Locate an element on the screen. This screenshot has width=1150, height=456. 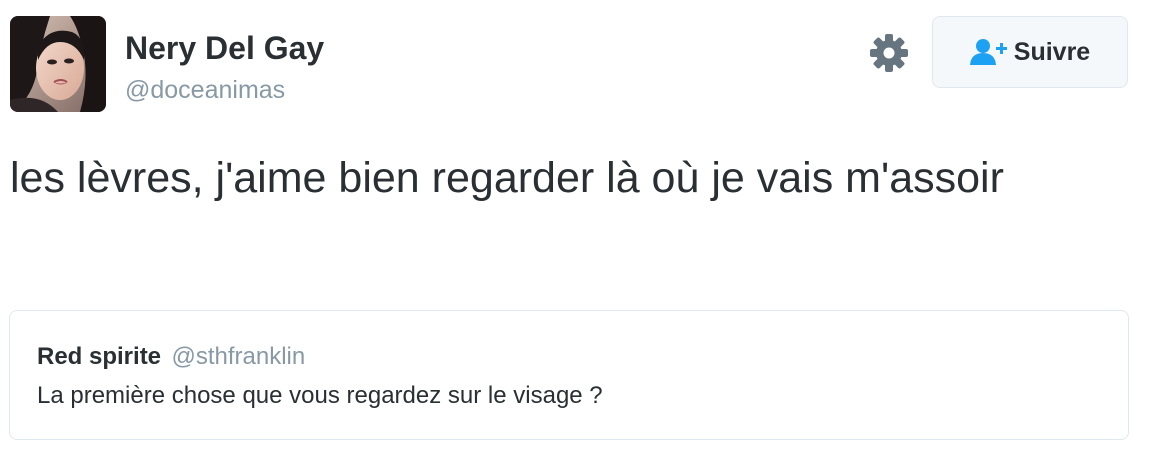
quoted-author-handle: @sthfranklin is located at coordinates (238, 356).